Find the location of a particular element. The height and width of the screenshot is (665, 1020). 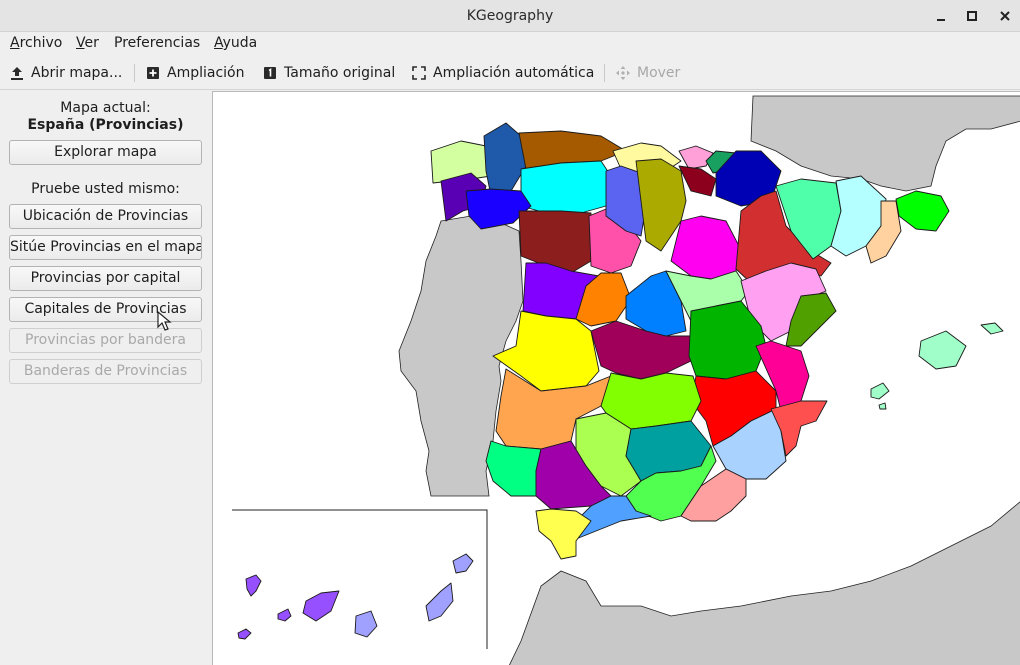

menu-label: rchivo is located at coordinates (41, 43).